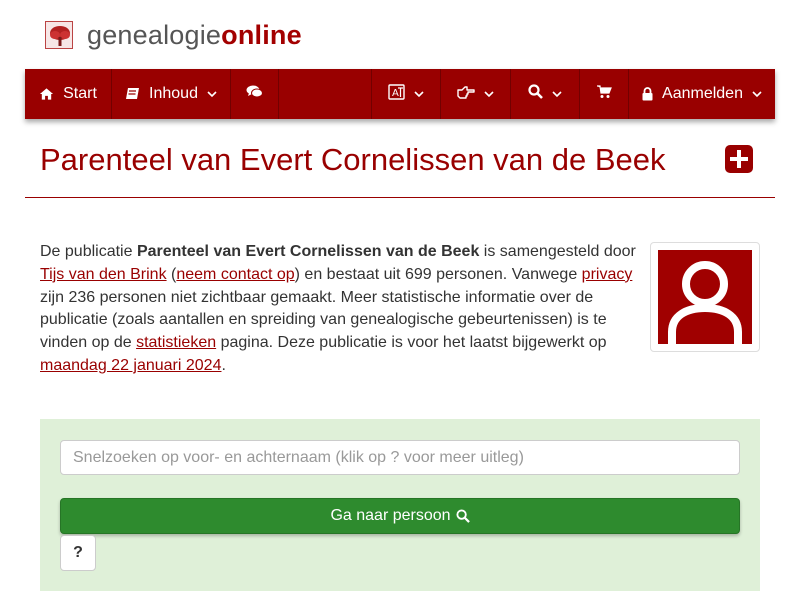 The width and height of the screenshot is (800, 600). Describe the element at coordinates (647, 94) in the screenshot. I see `lock-icon` at that location.